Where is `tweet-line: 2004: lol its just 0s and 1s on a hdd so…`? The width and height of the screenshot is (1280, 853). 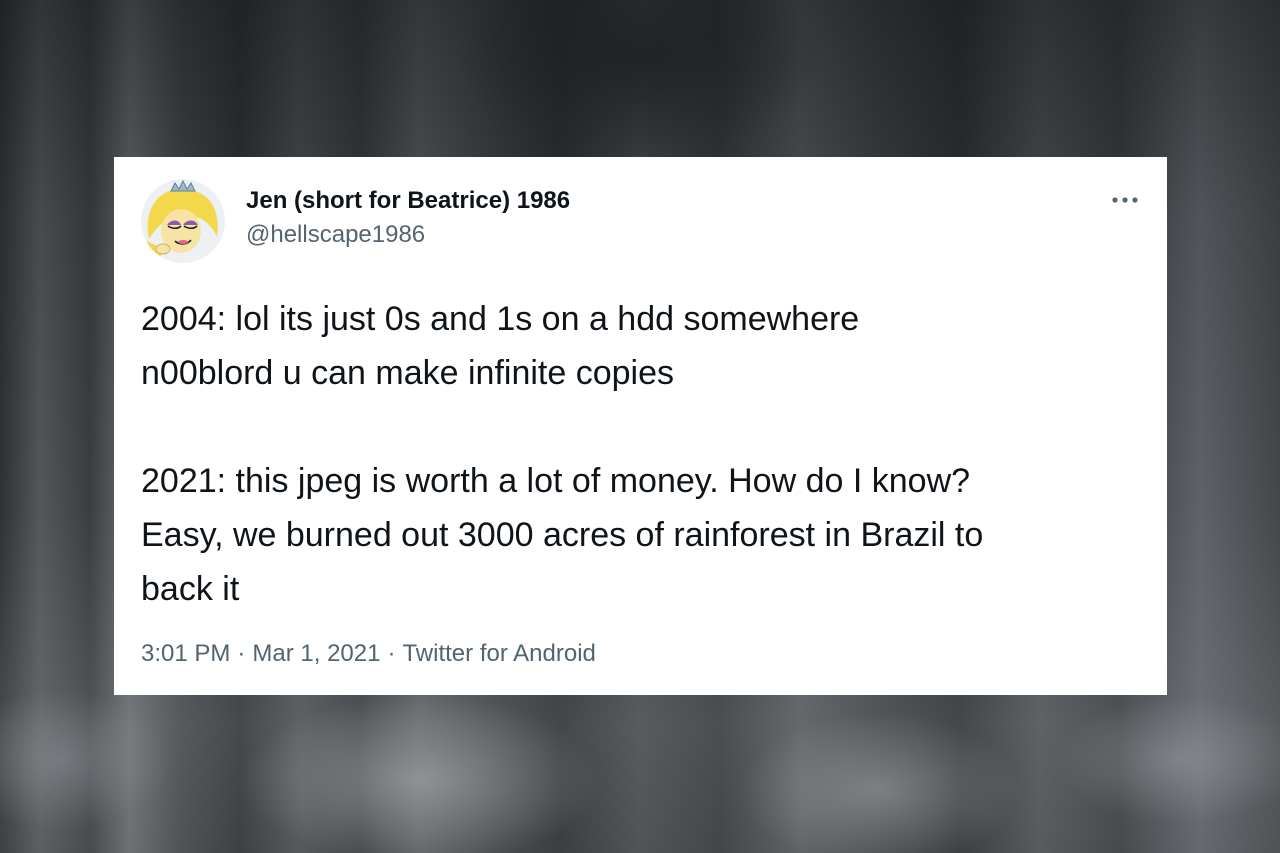
tweet-line: 2004: lol its just 0s and 1s on a hdd so… is located at coordinates (500, 319).